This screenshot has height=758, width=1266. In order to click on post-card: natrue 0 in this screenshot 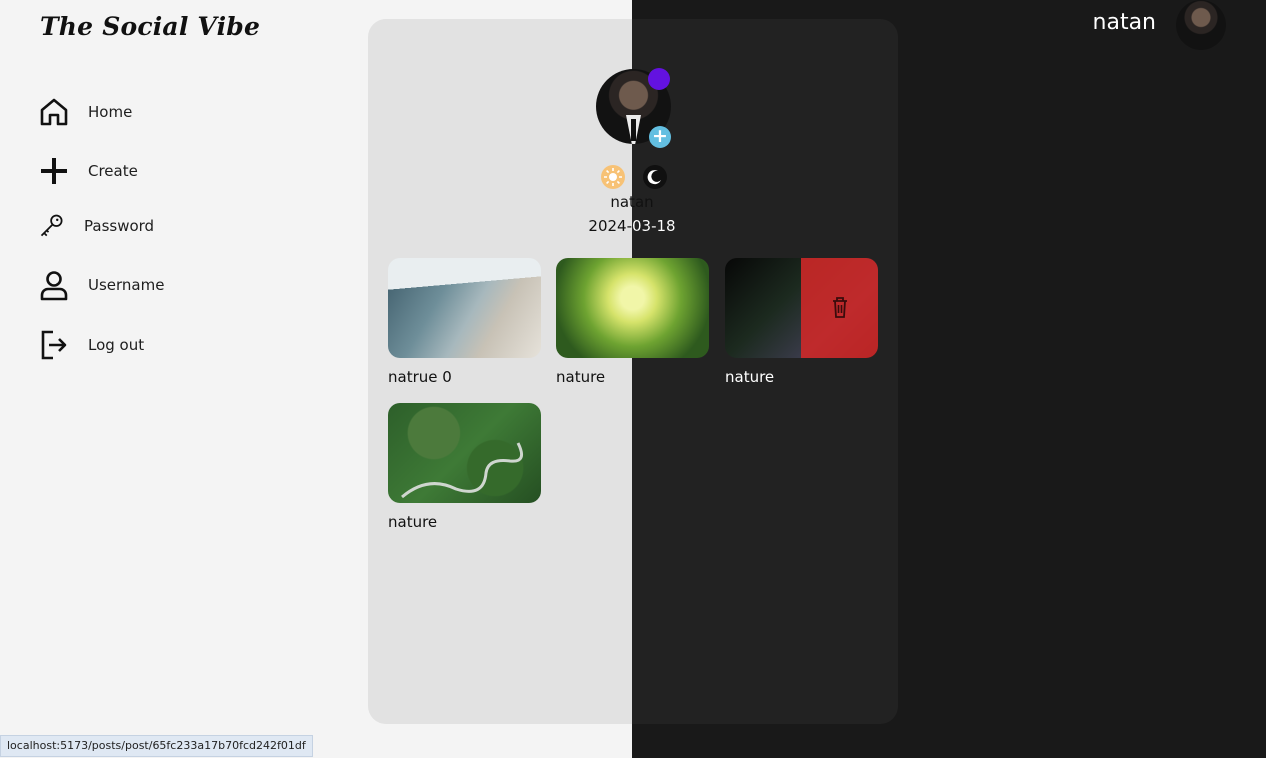, I will do `click(464, 322)`.